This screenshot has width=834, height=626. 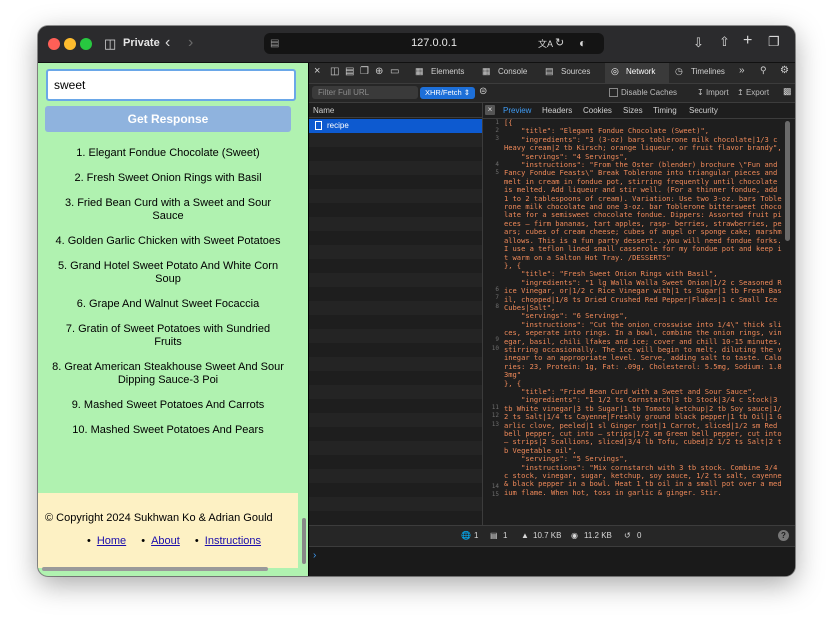 What do you see at coordinates (190, 43) in the screenshot?
I see `forward-icon: ›` at bounding box center [190, 43].